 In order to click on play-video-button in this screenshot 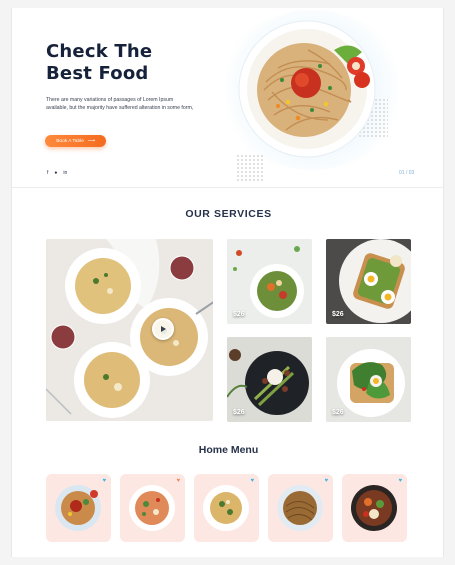, I will do `click(163, 329)`.